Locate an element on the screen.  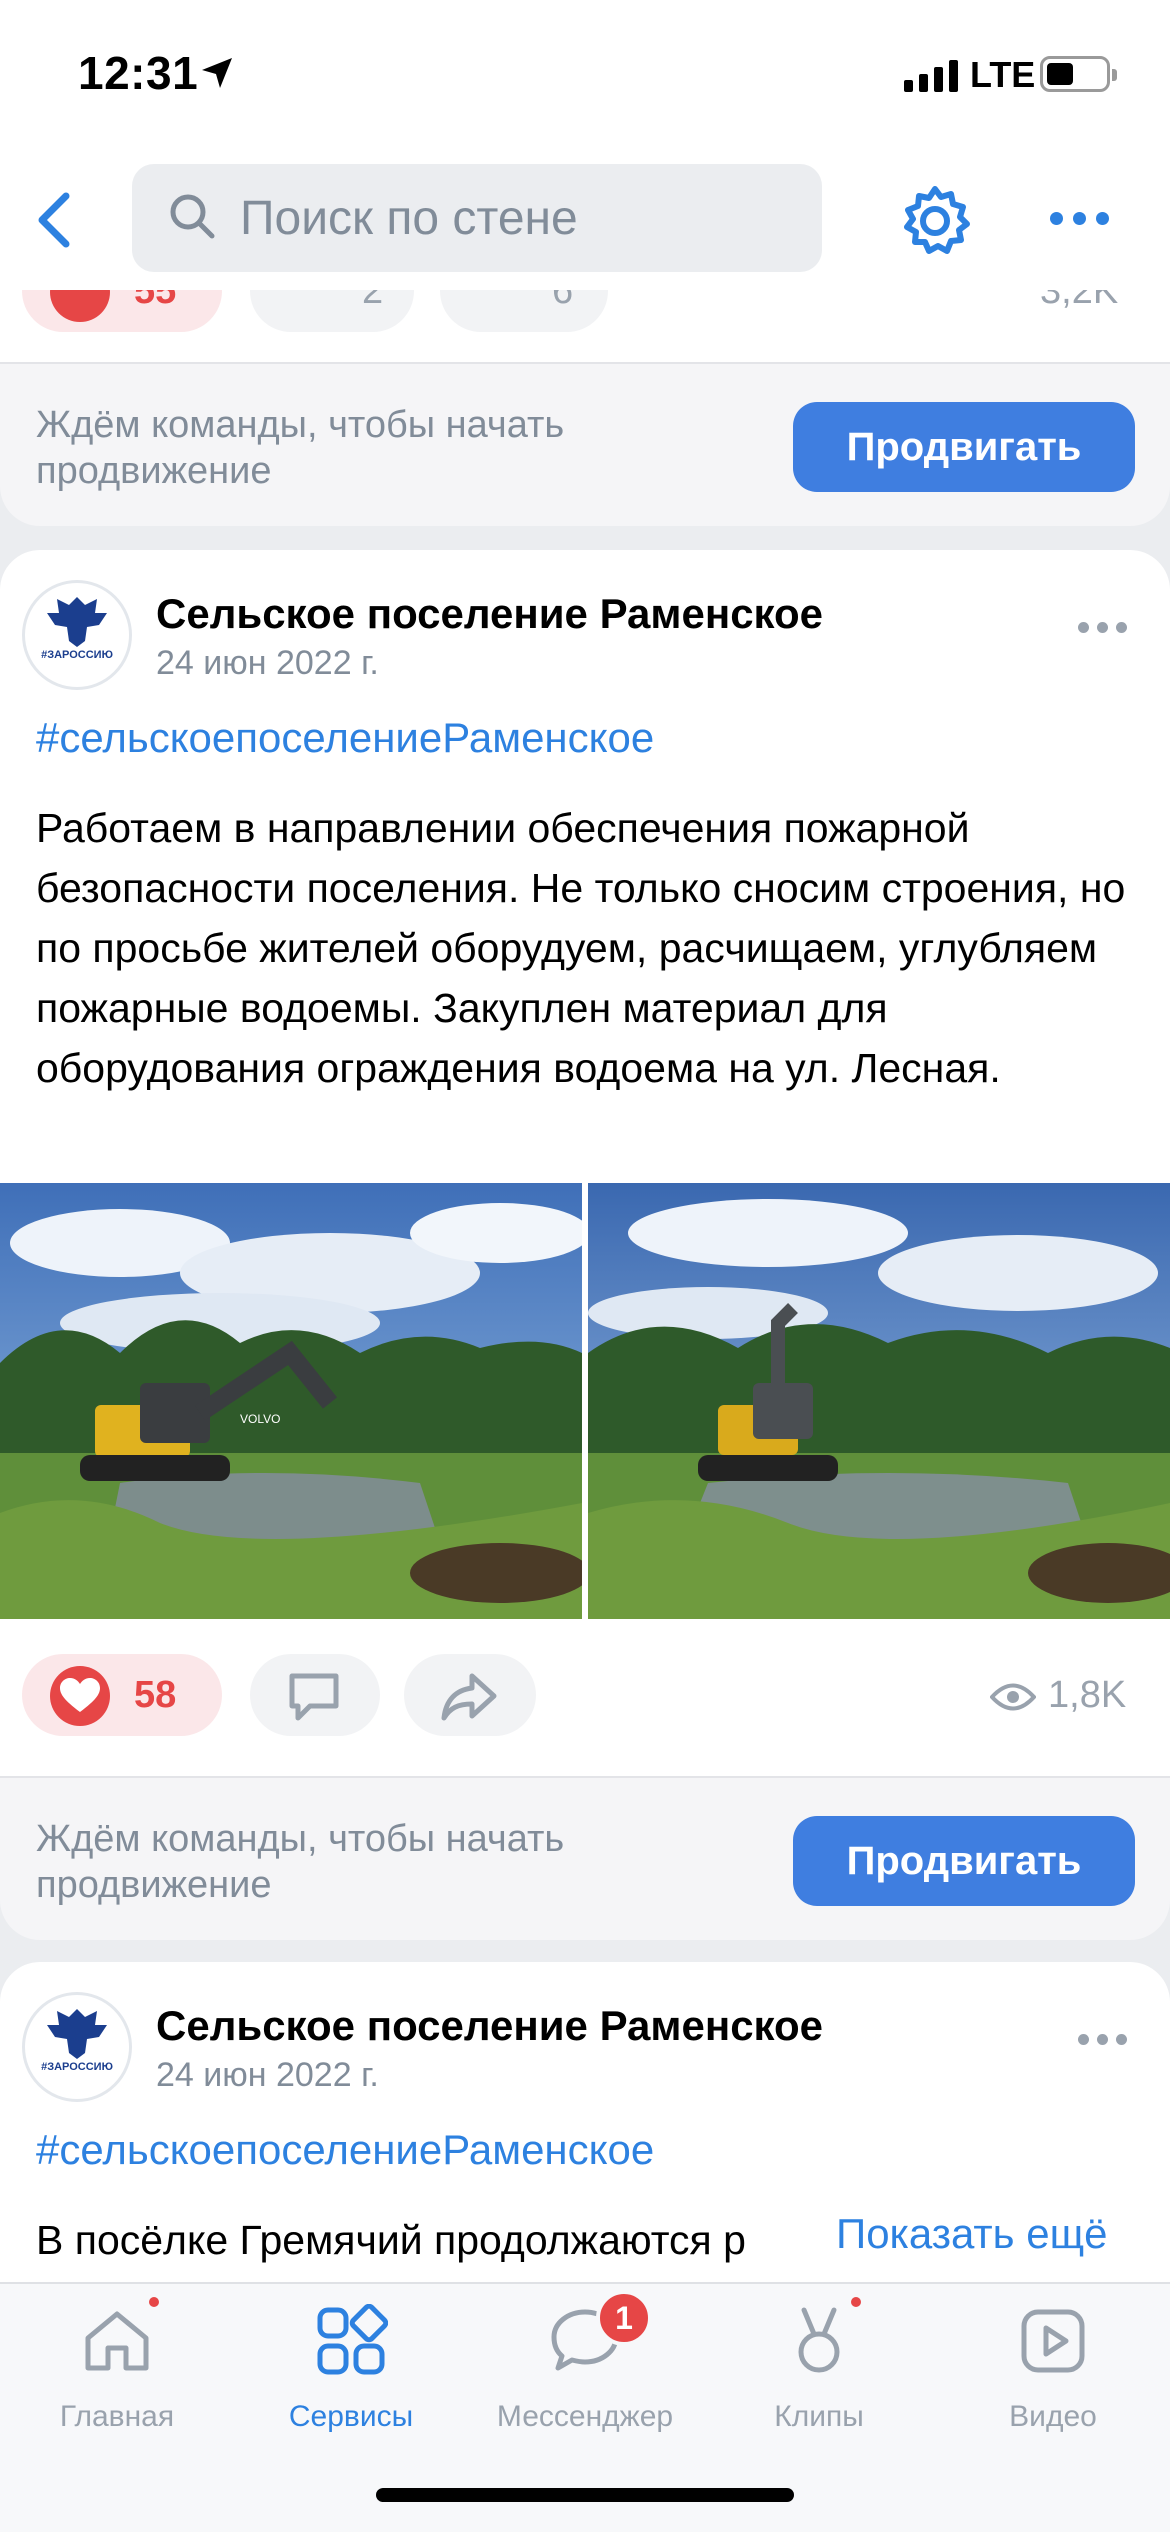
tab-label: Мессенджер is located at coordinates (585, 2416).